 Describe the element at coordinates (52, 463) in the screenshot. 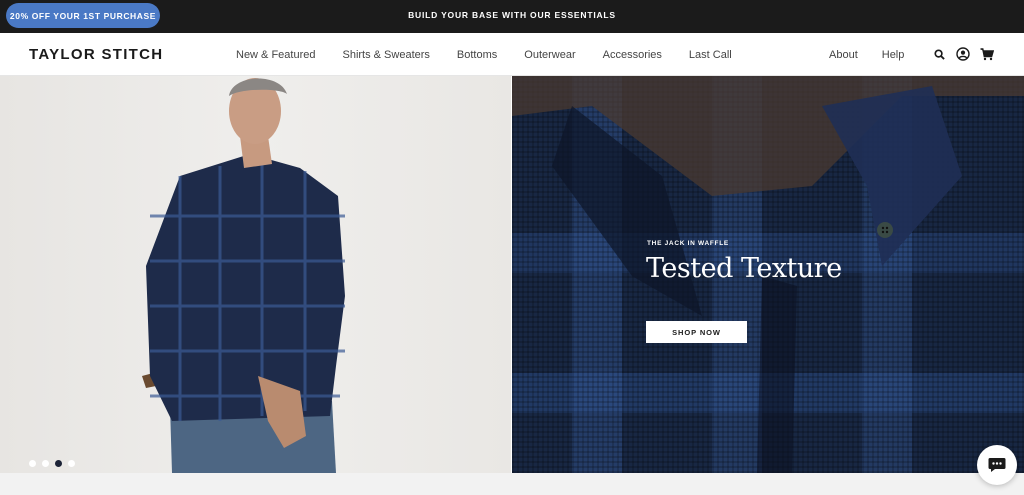

I see `carousel-dots` at that location.